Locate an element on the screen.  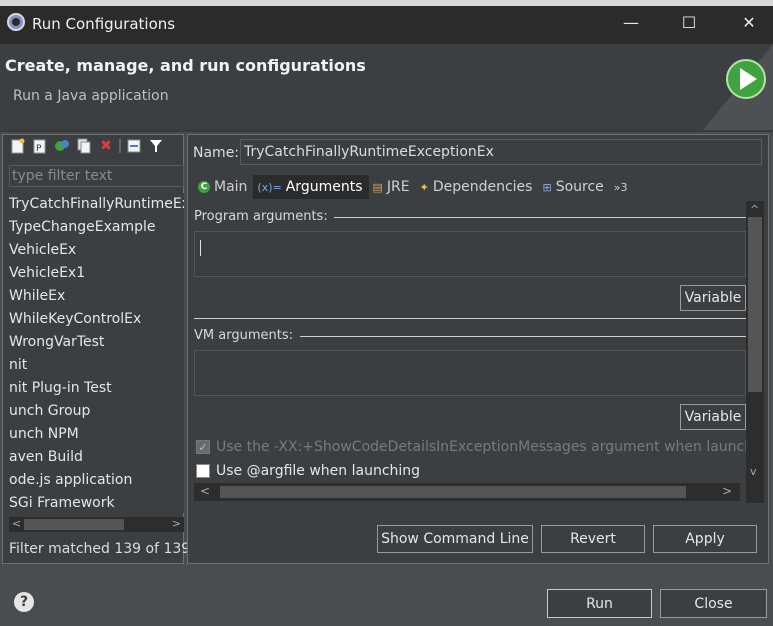
vm-arguments-label: VM arguments: is located at coordinates (243, 335).